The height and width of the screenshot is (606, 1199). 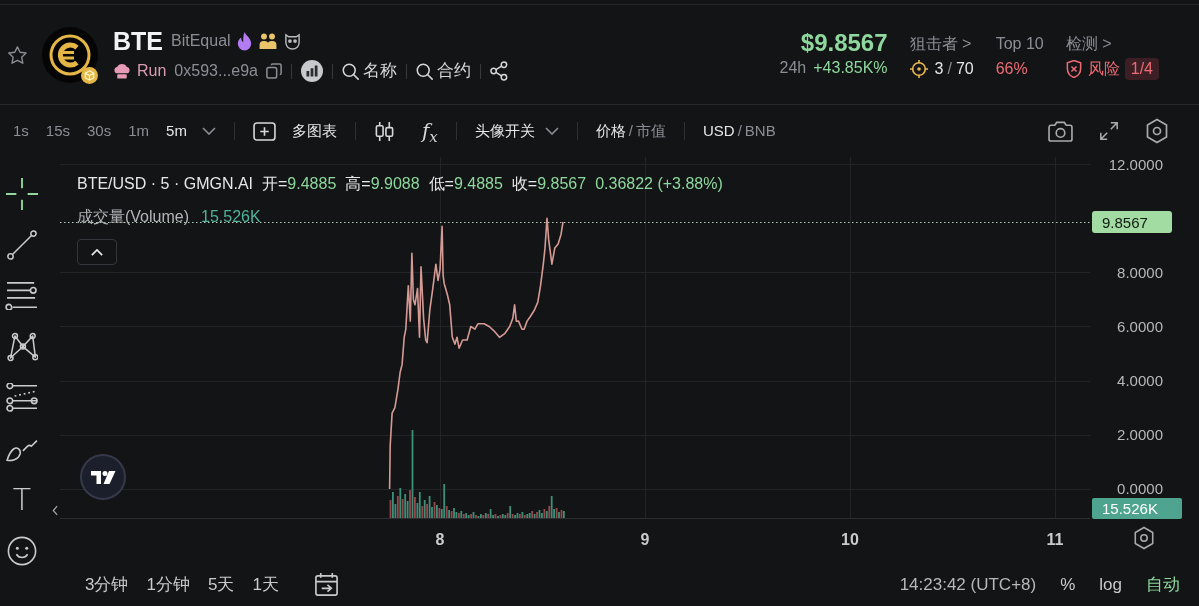 What do you see at coordinates (1060, 131) in the screenshot?
I see `camera-icon` at bounding box center [1060, 131].